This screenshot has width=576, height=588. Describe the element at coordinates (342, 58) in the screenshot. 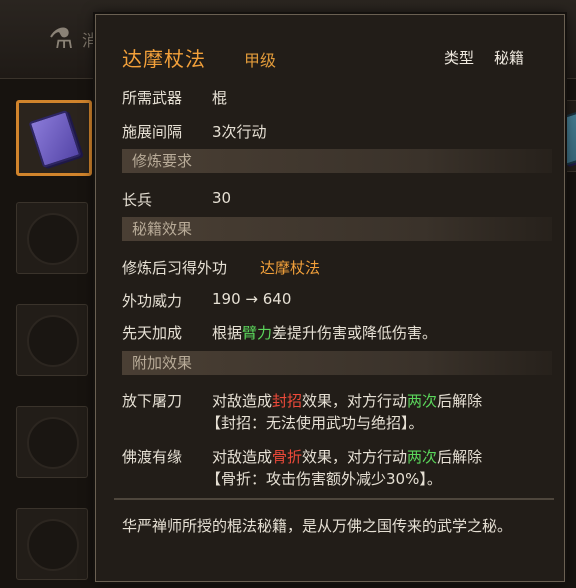

I see `tooltip-header: 达摩杖法 甲级 类型 秘籍` at that location.